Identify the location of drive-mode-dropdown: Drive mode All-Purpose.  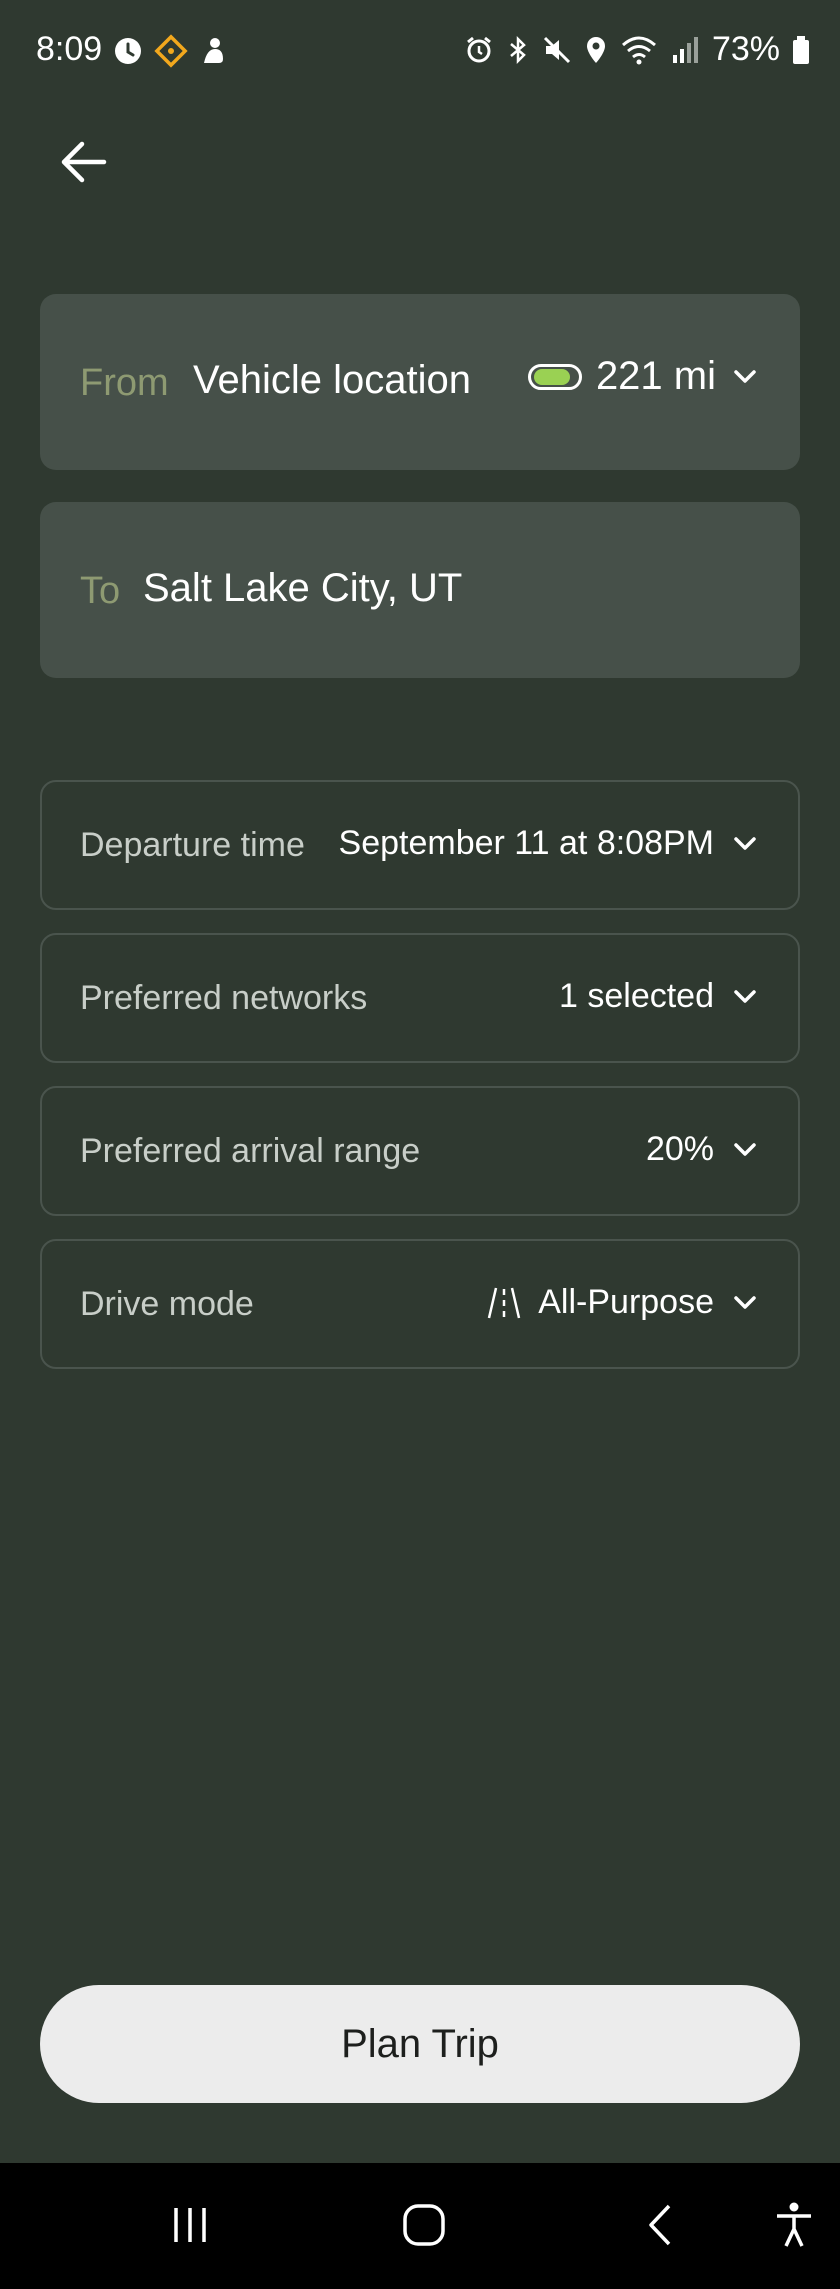
(420, 1304).